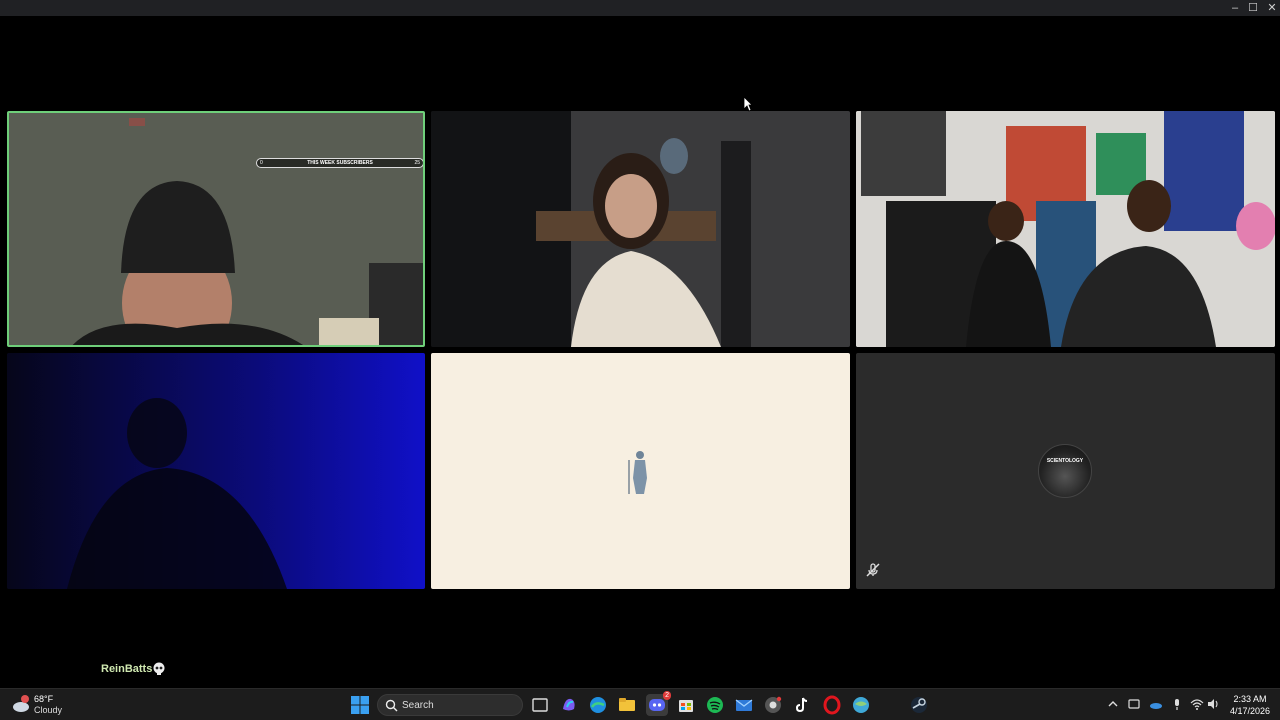 Image resolution: width=1280 pixels, height=720 pixels. What do you see at coordinates (1271, 8) in the screenshot?
I see `close-button: ✕` at bounding box center [1271, 8].